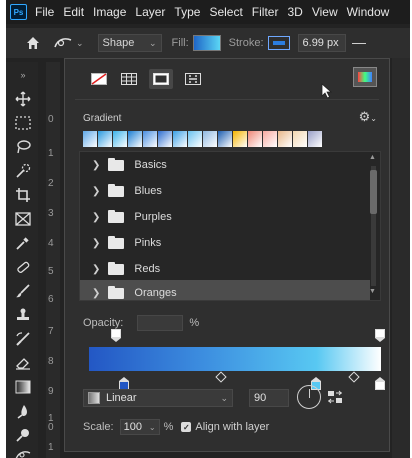 This screenshot has height=458, width=412. I want to click on lasso-tool-icon, so click(23, 147).